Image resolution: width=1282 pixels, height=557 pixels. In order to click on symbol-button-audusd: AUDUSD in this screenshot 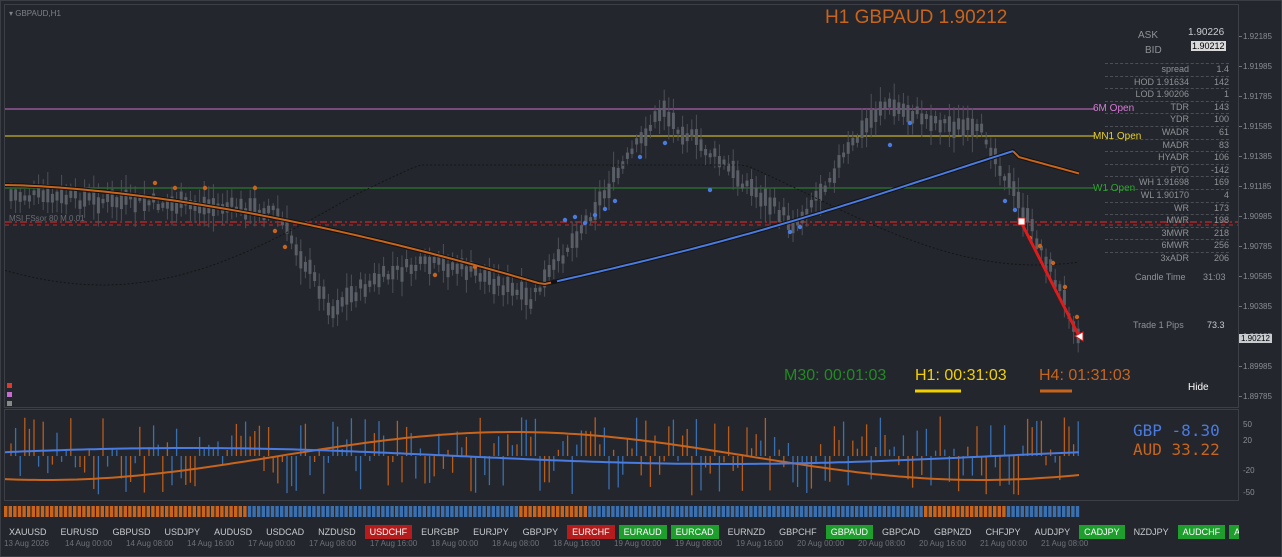, I will do `click(233, 532)`.